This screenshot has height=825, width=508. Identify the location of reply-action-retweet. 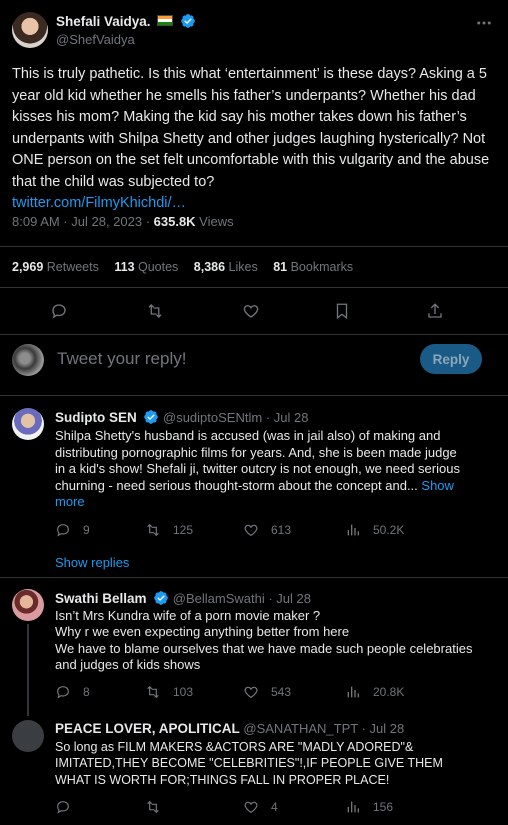
(194, 807).